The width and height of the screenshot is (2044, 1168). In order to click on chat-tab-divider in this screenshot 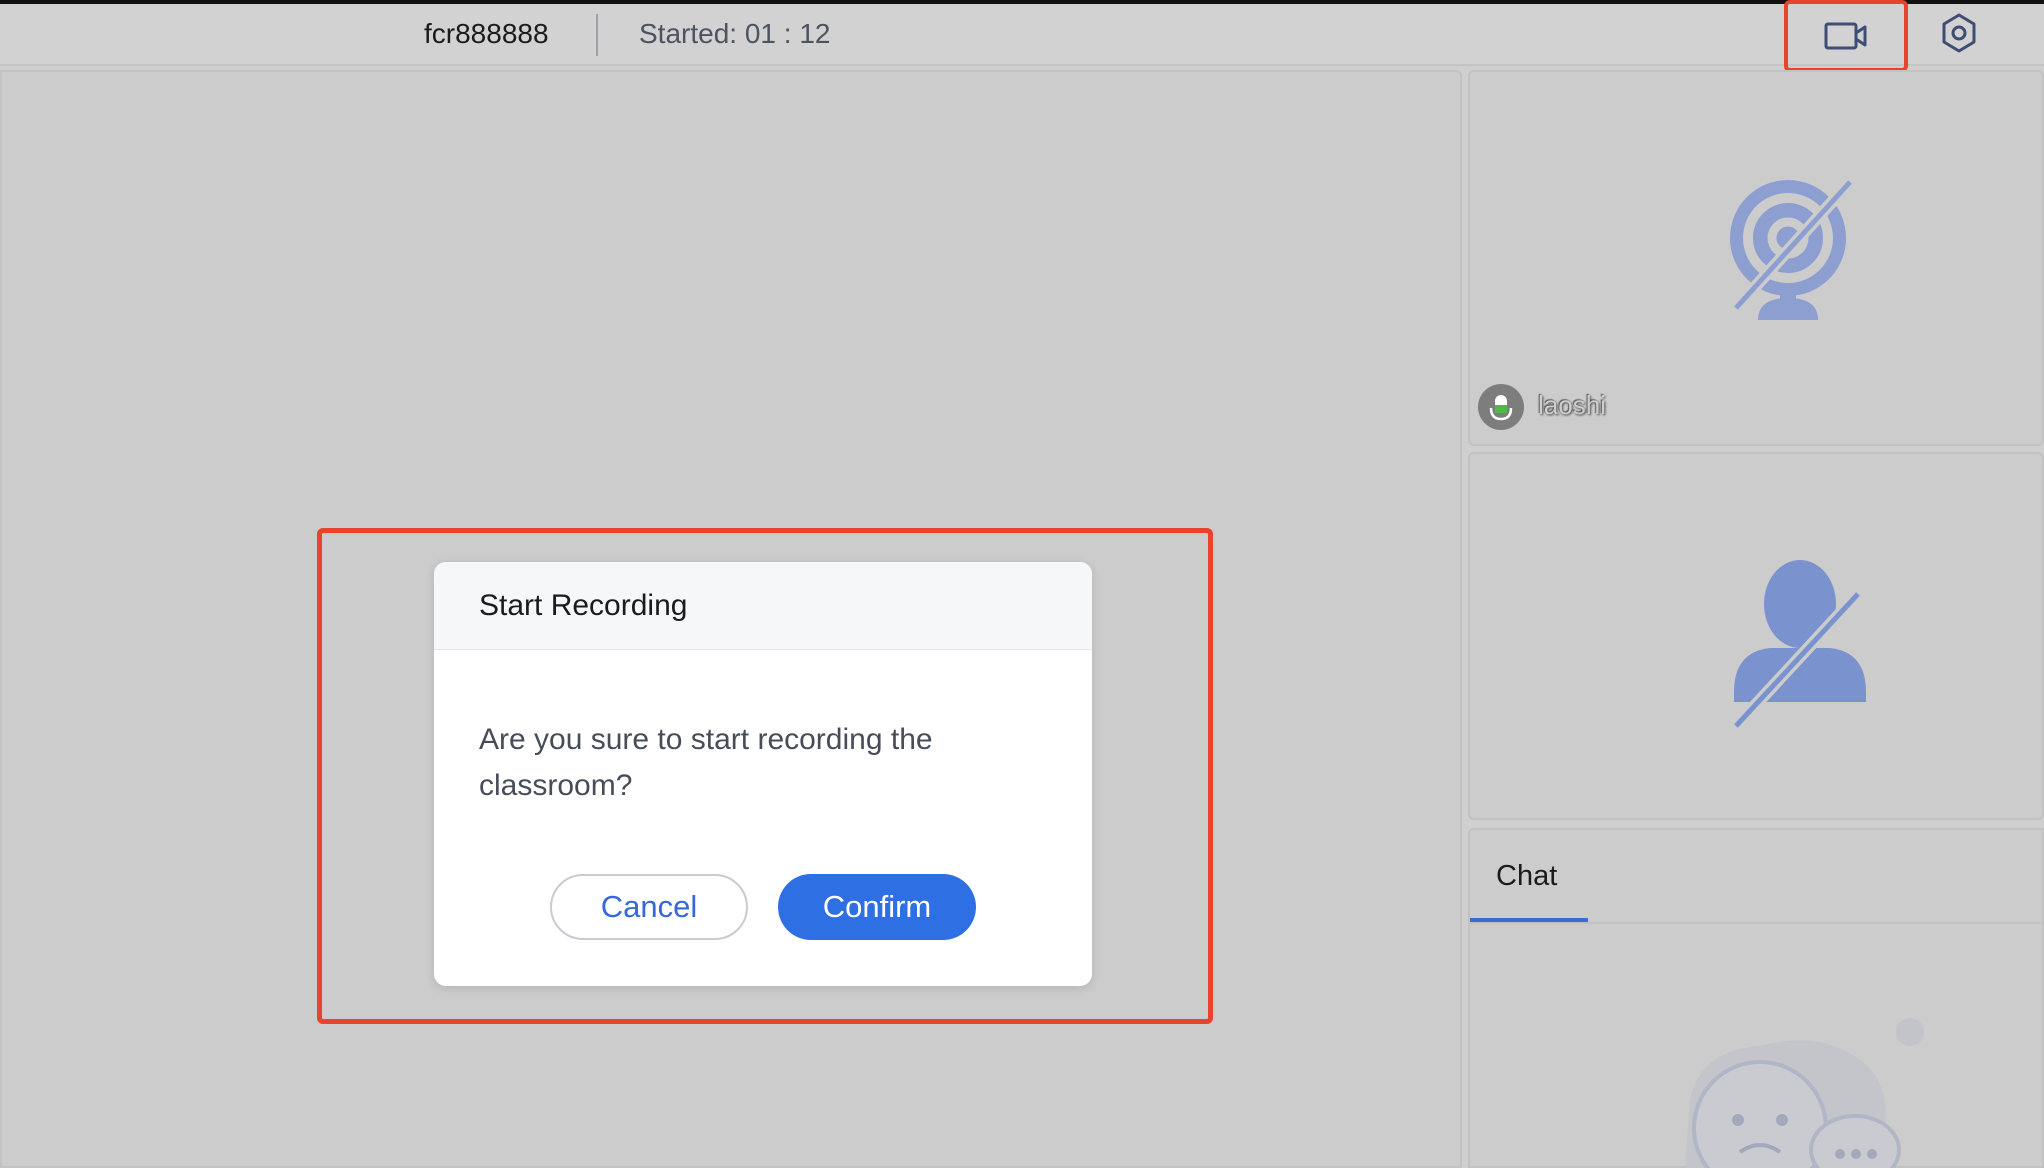, I will do `click(1757, 923)`.